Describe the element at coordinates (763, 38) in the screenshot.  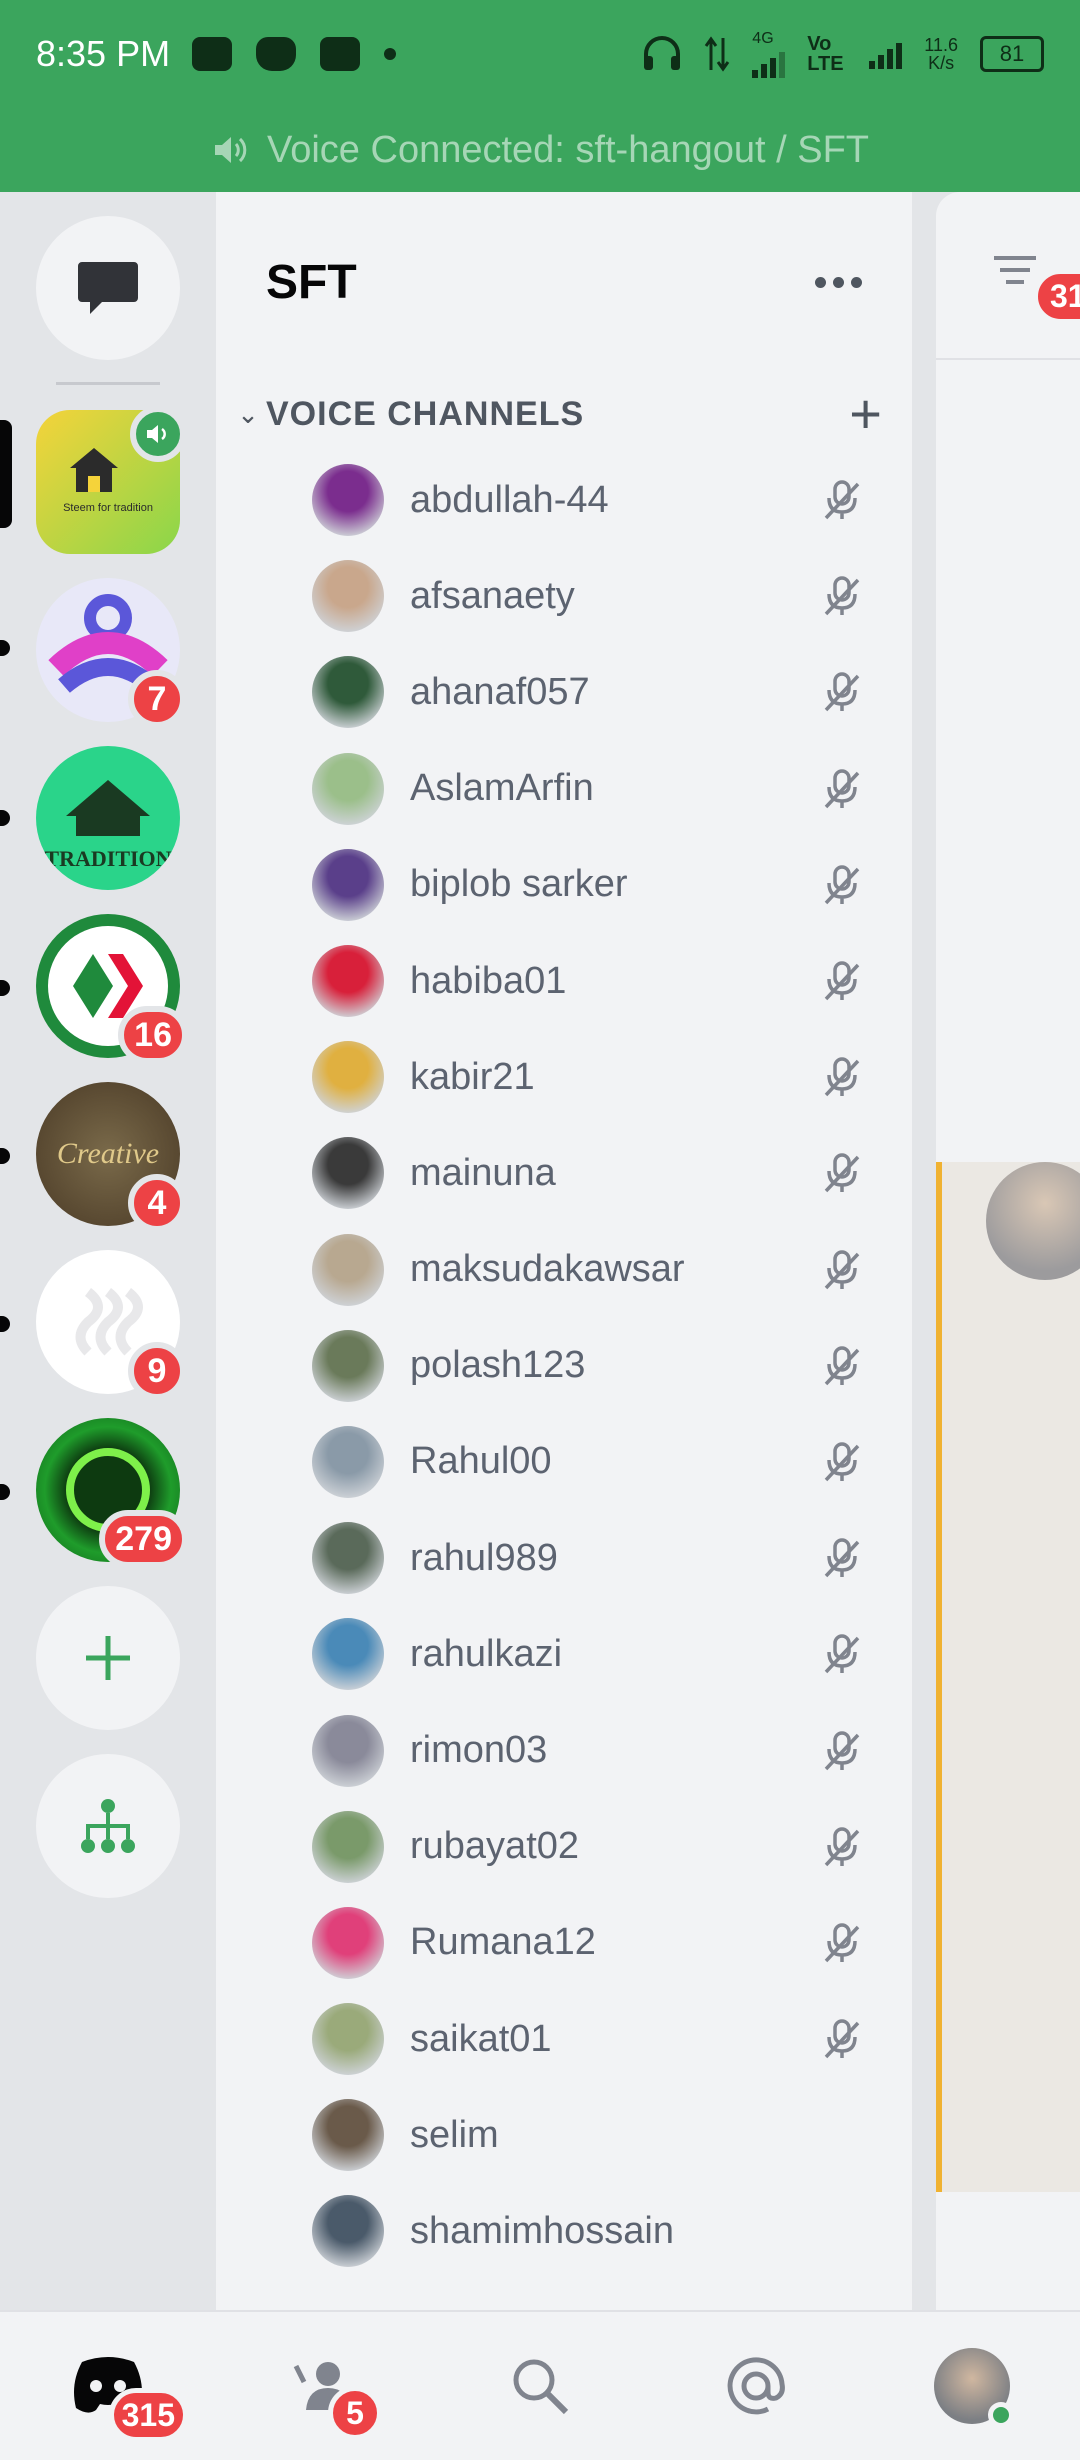
I see `network-type: 4G` at that location.